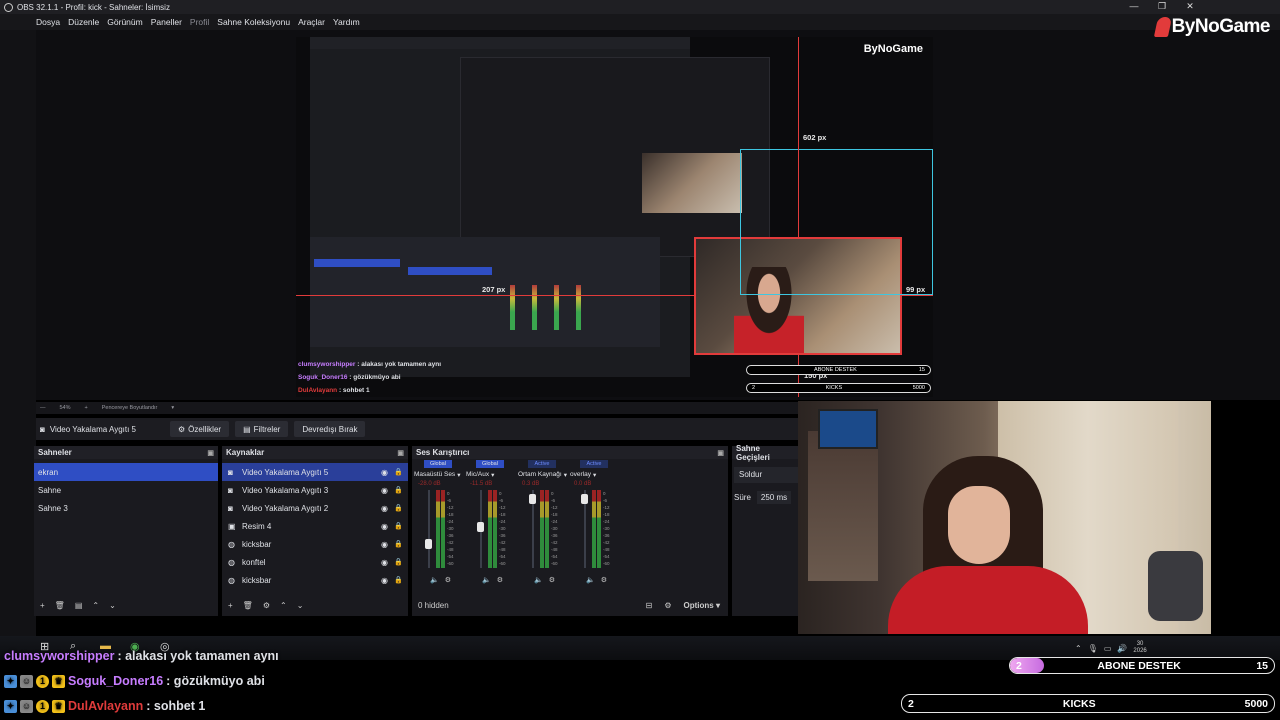 The height and width of the screenshot is (720, 1280). I want to click on menu-docks: Paneller, so click(166, 22).